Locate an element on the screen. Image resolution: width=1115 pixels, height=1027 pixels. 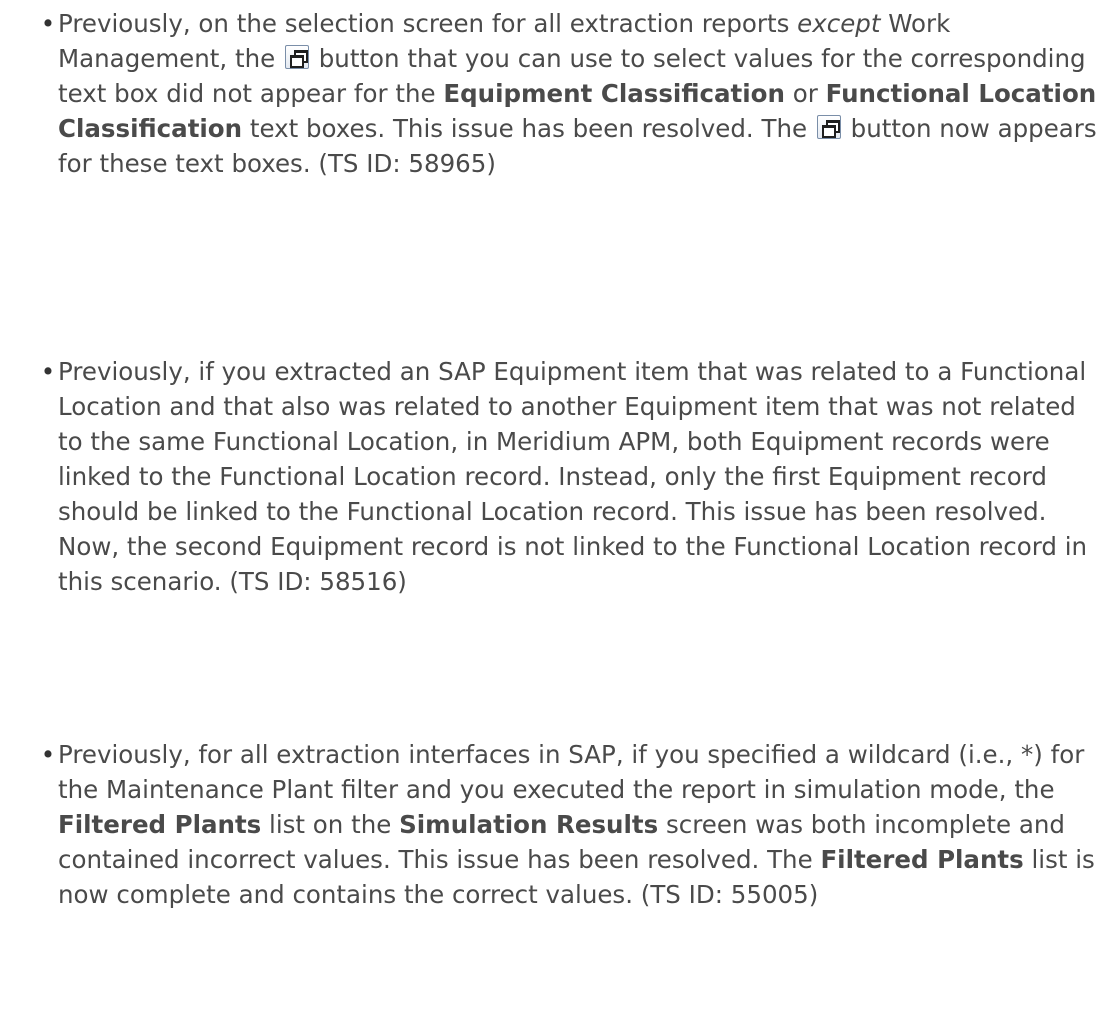
emphasis-text: except is located at coordinates (839, 23).